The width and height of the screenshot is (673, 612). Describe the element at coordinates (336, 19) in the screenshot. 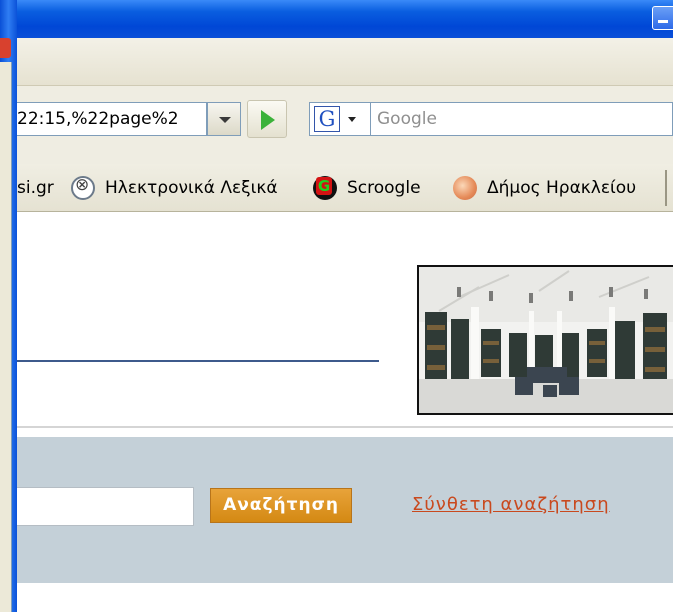

I see `window-title-bar` at that location.